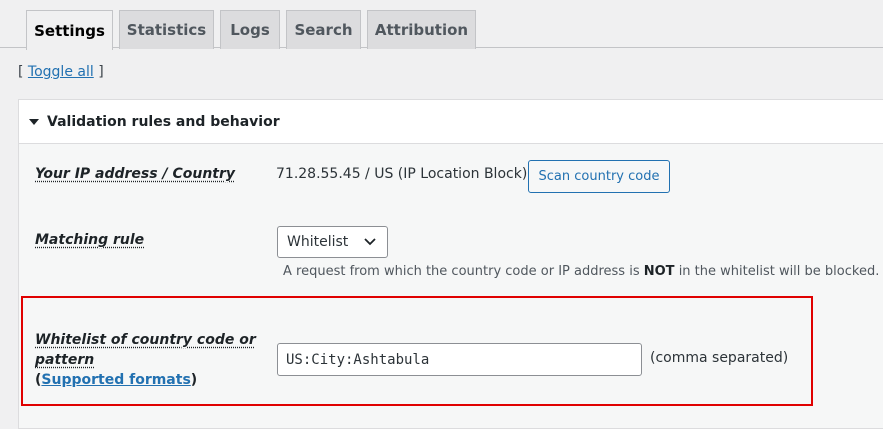 The height and width of the screenshot is (429, 883). Describe the element at coordinates (163, 121) in the screenshot. I see `section-title: Validation rules and behavior` at that location.